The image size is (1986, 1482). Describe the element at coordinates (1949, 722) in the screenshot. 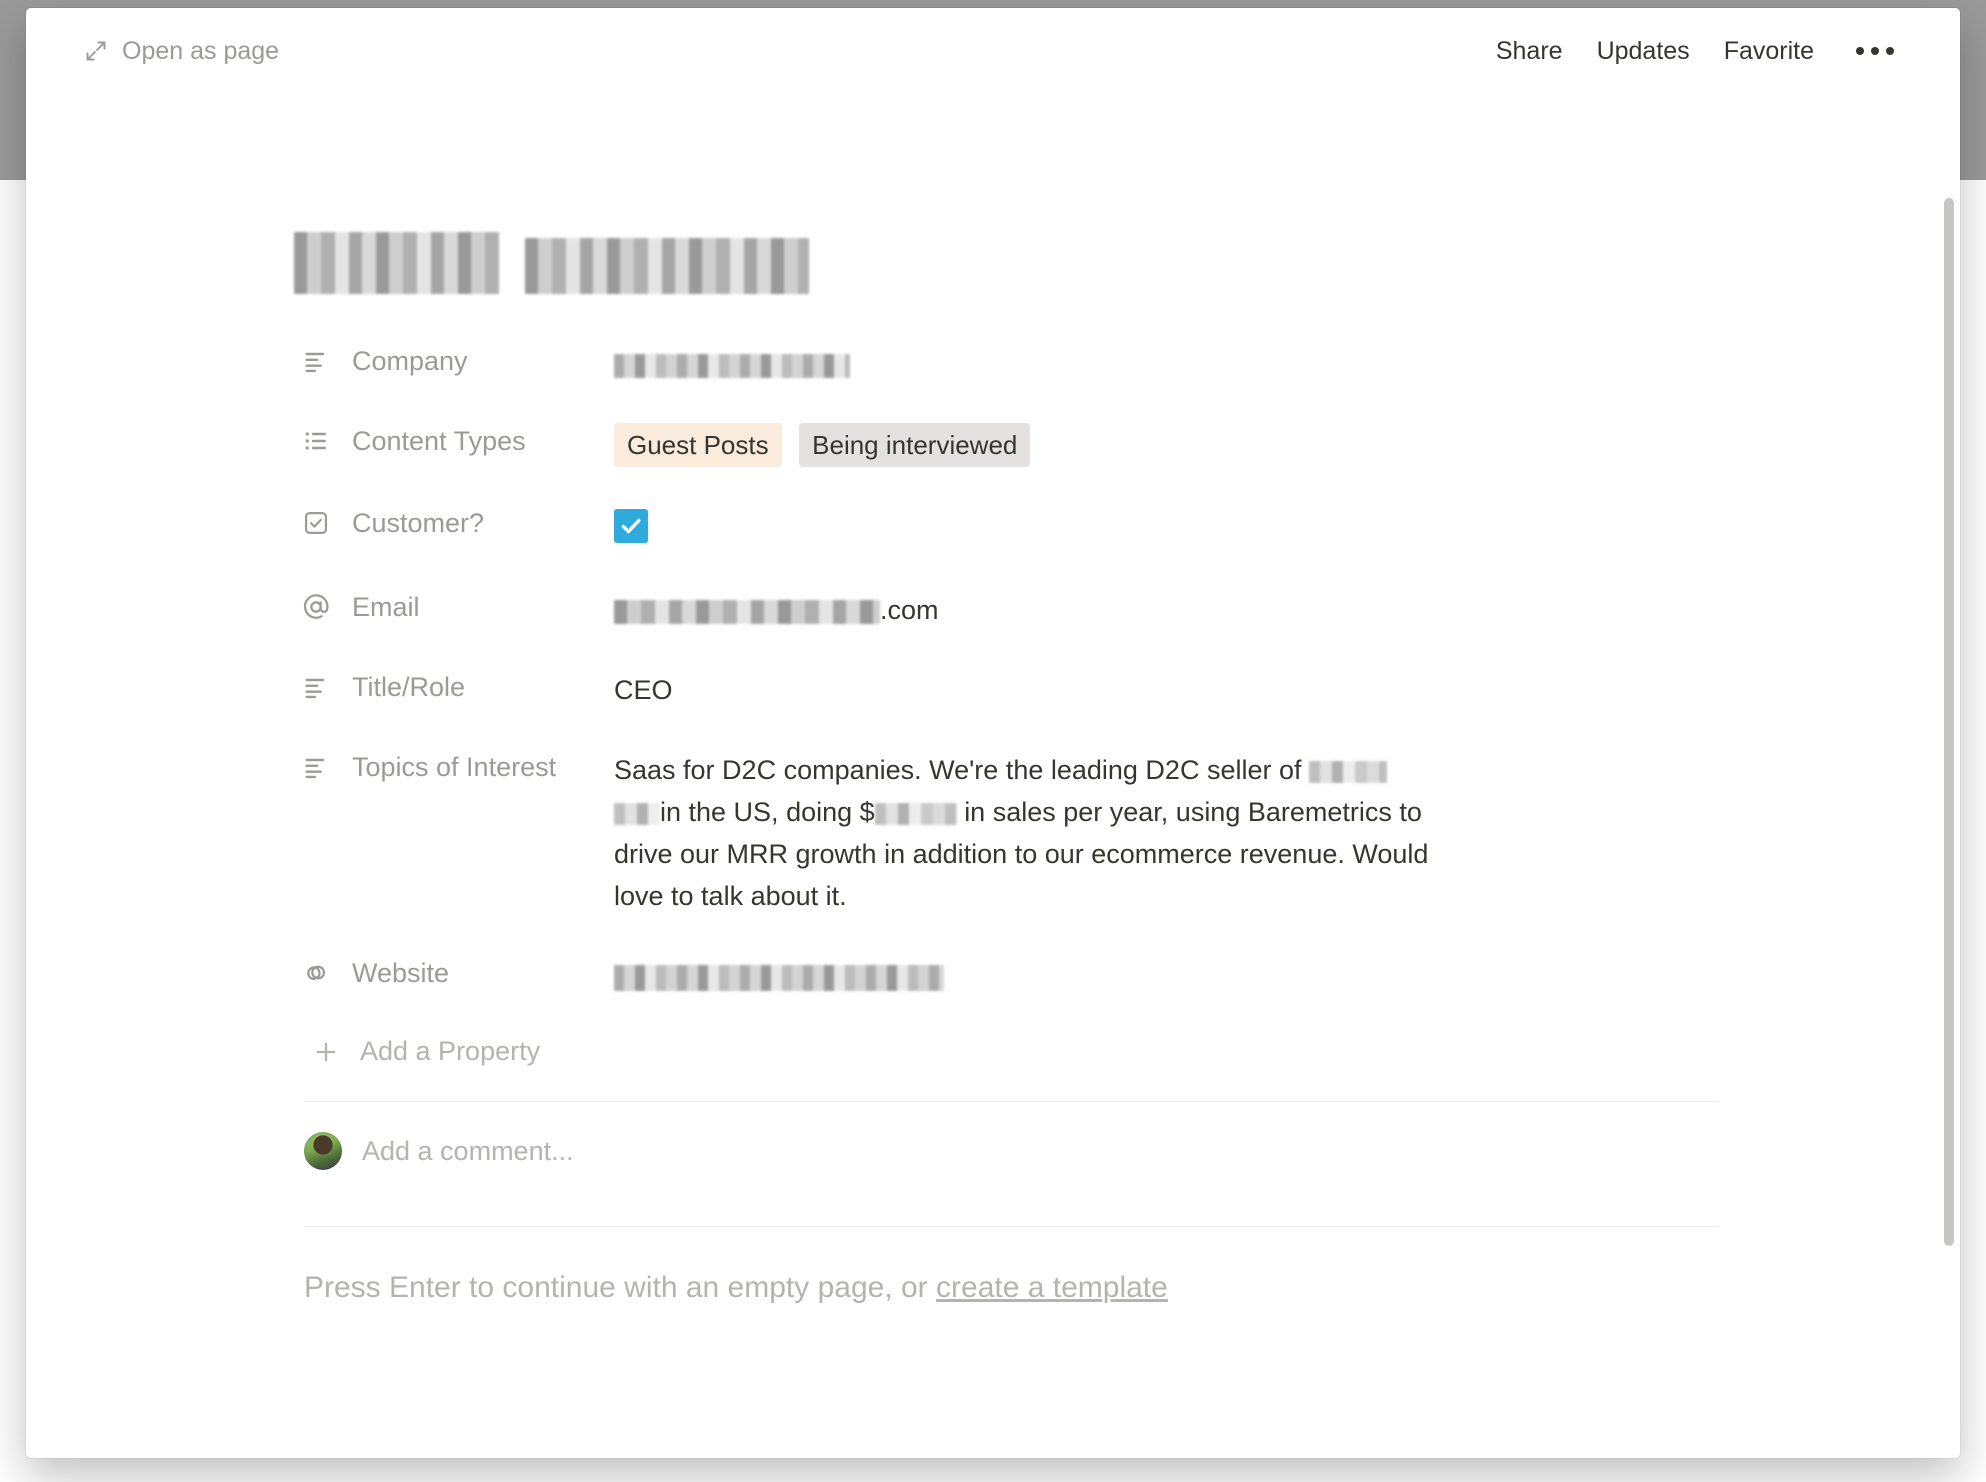

I see `vertical-scrollbar` at that location.